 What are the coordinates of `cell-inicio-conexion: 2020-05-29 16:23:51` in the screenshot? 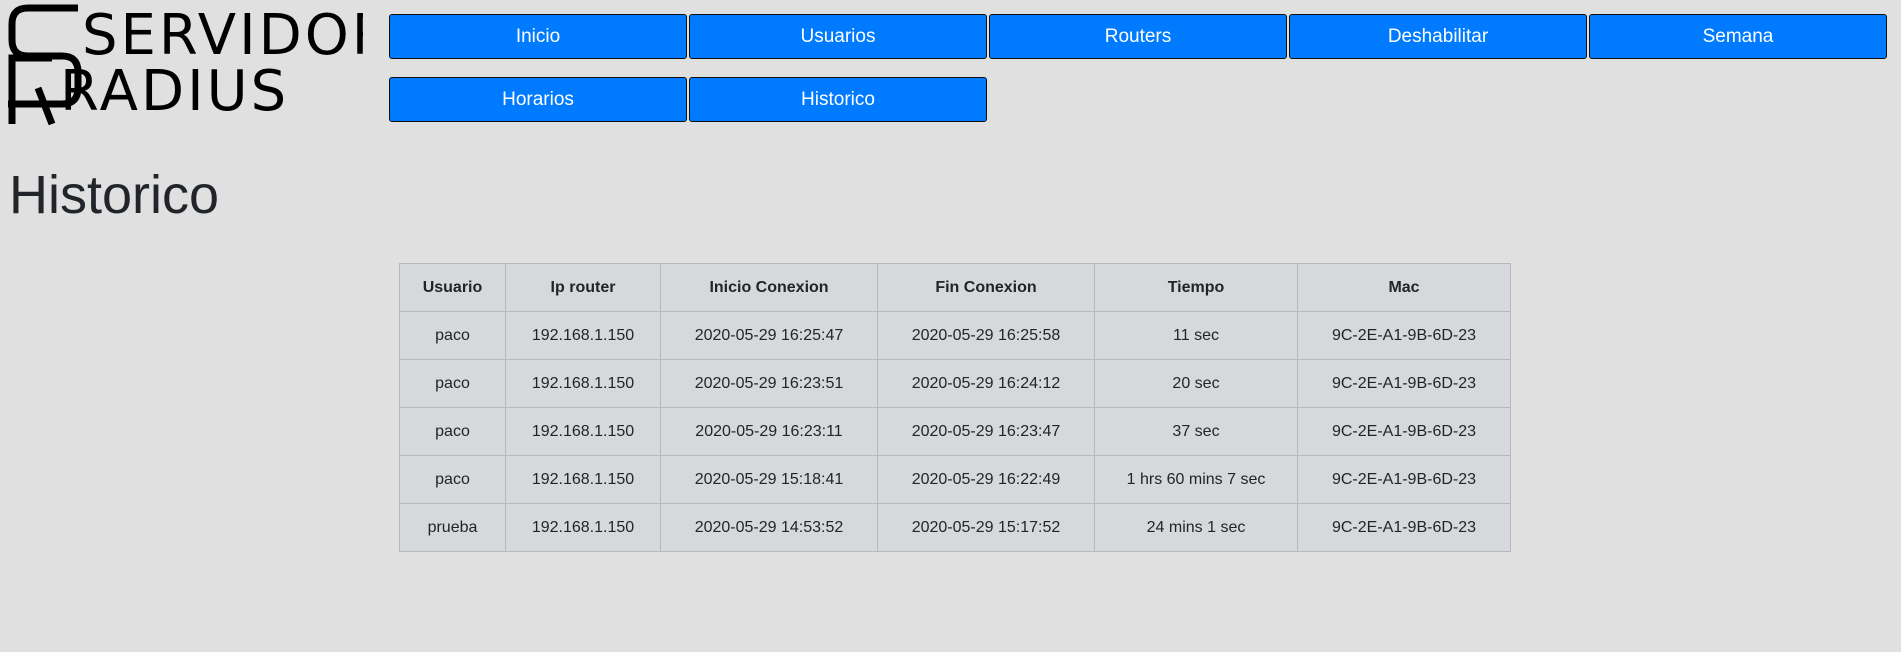 It's located at (769, 383).